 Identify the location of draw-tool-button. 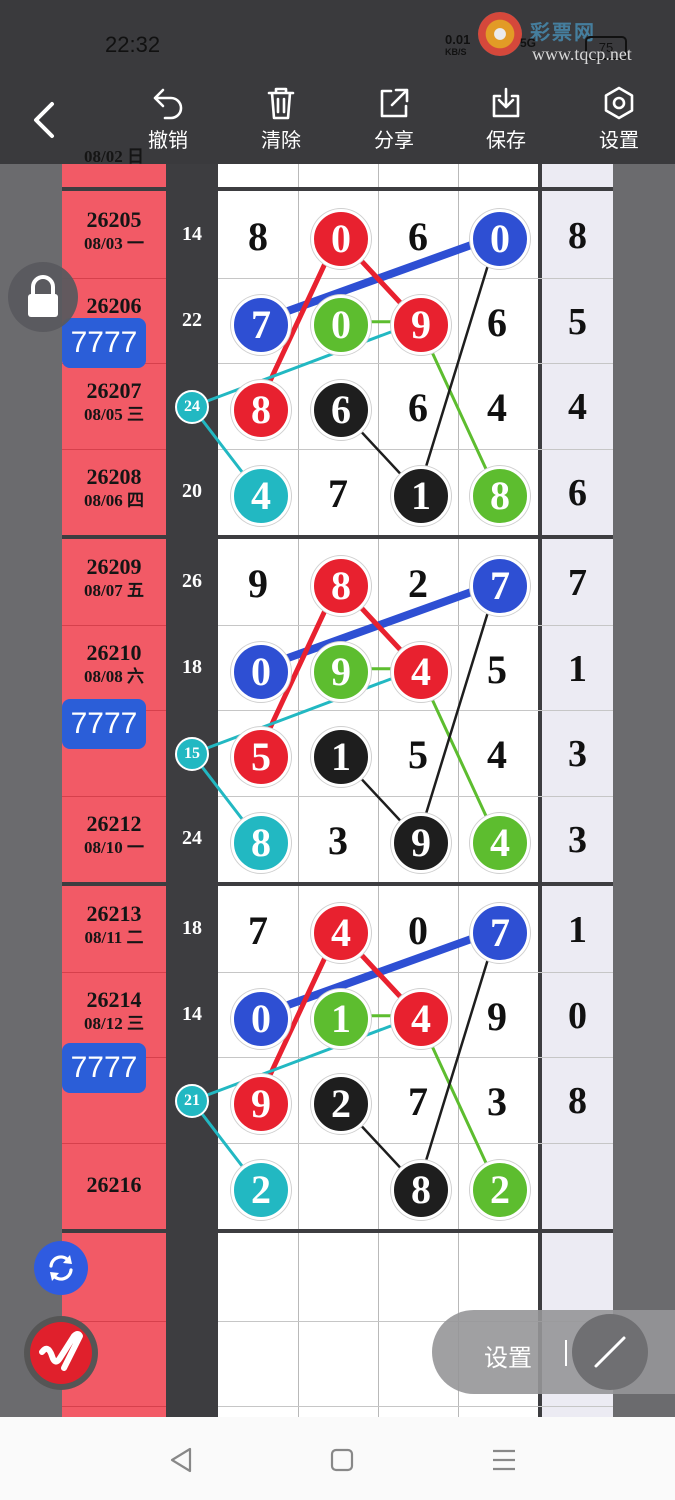
(610, 1352).